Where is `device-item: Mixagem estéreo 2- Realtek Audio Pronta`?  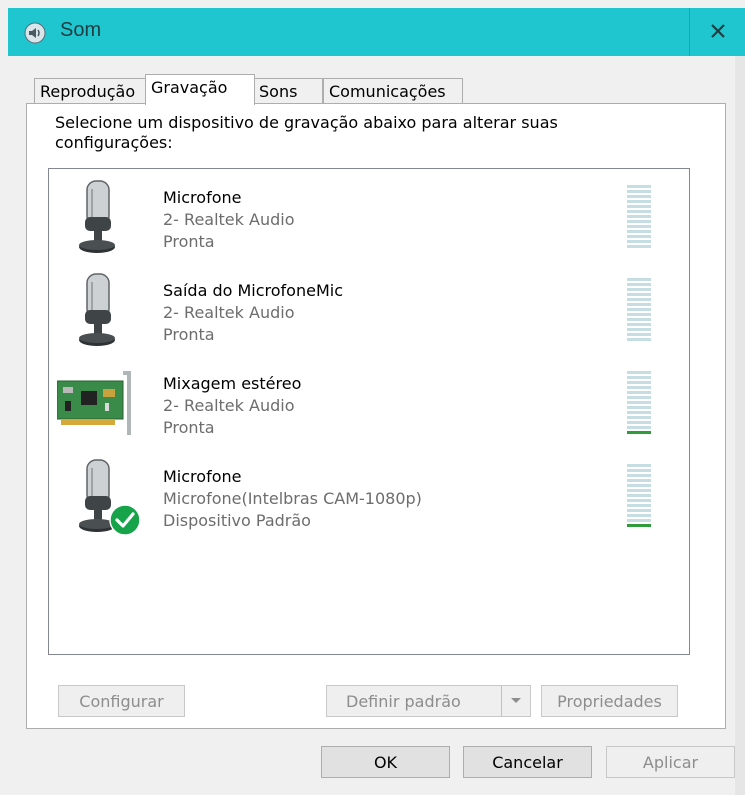
device-item: Mixagem estéreo 2- Realtek Audio Pronta is located at coordinates (369, 401).